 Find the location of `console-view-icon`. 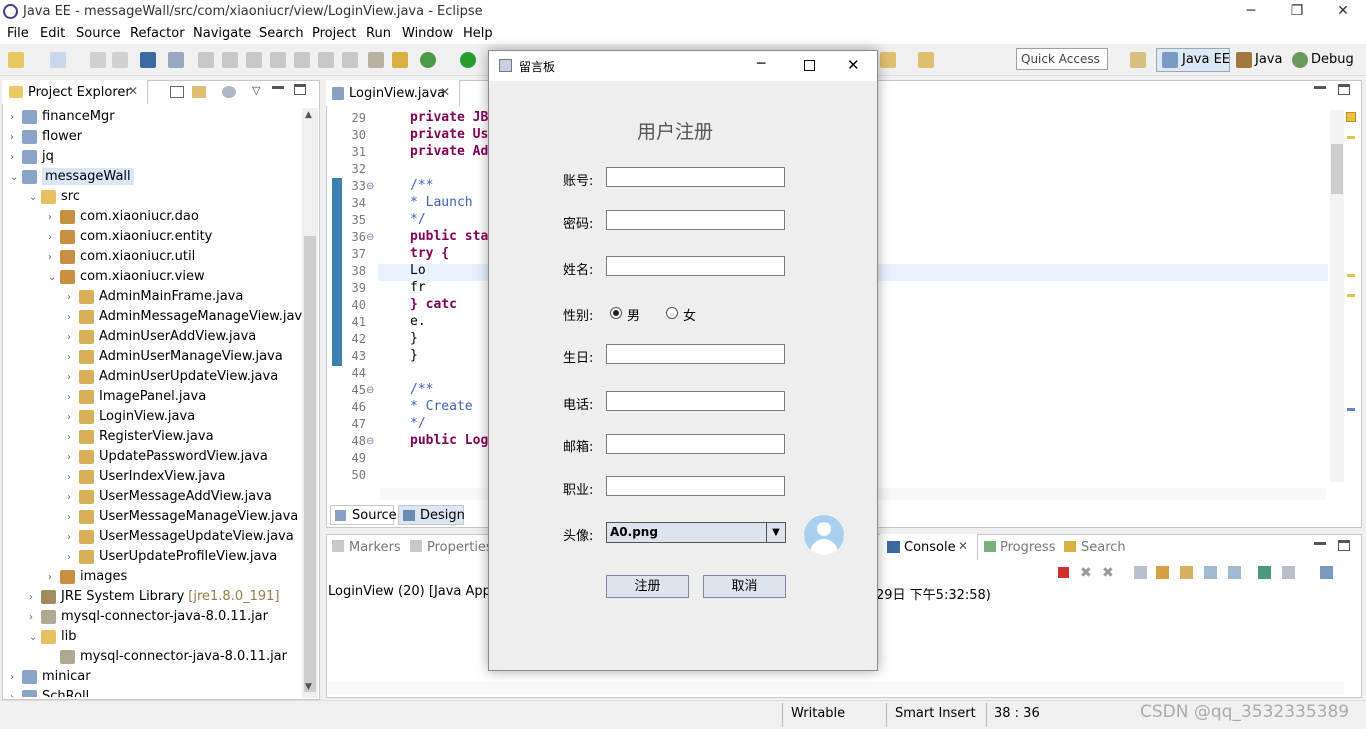

console-view-icon is located at coordinates (148, 60).